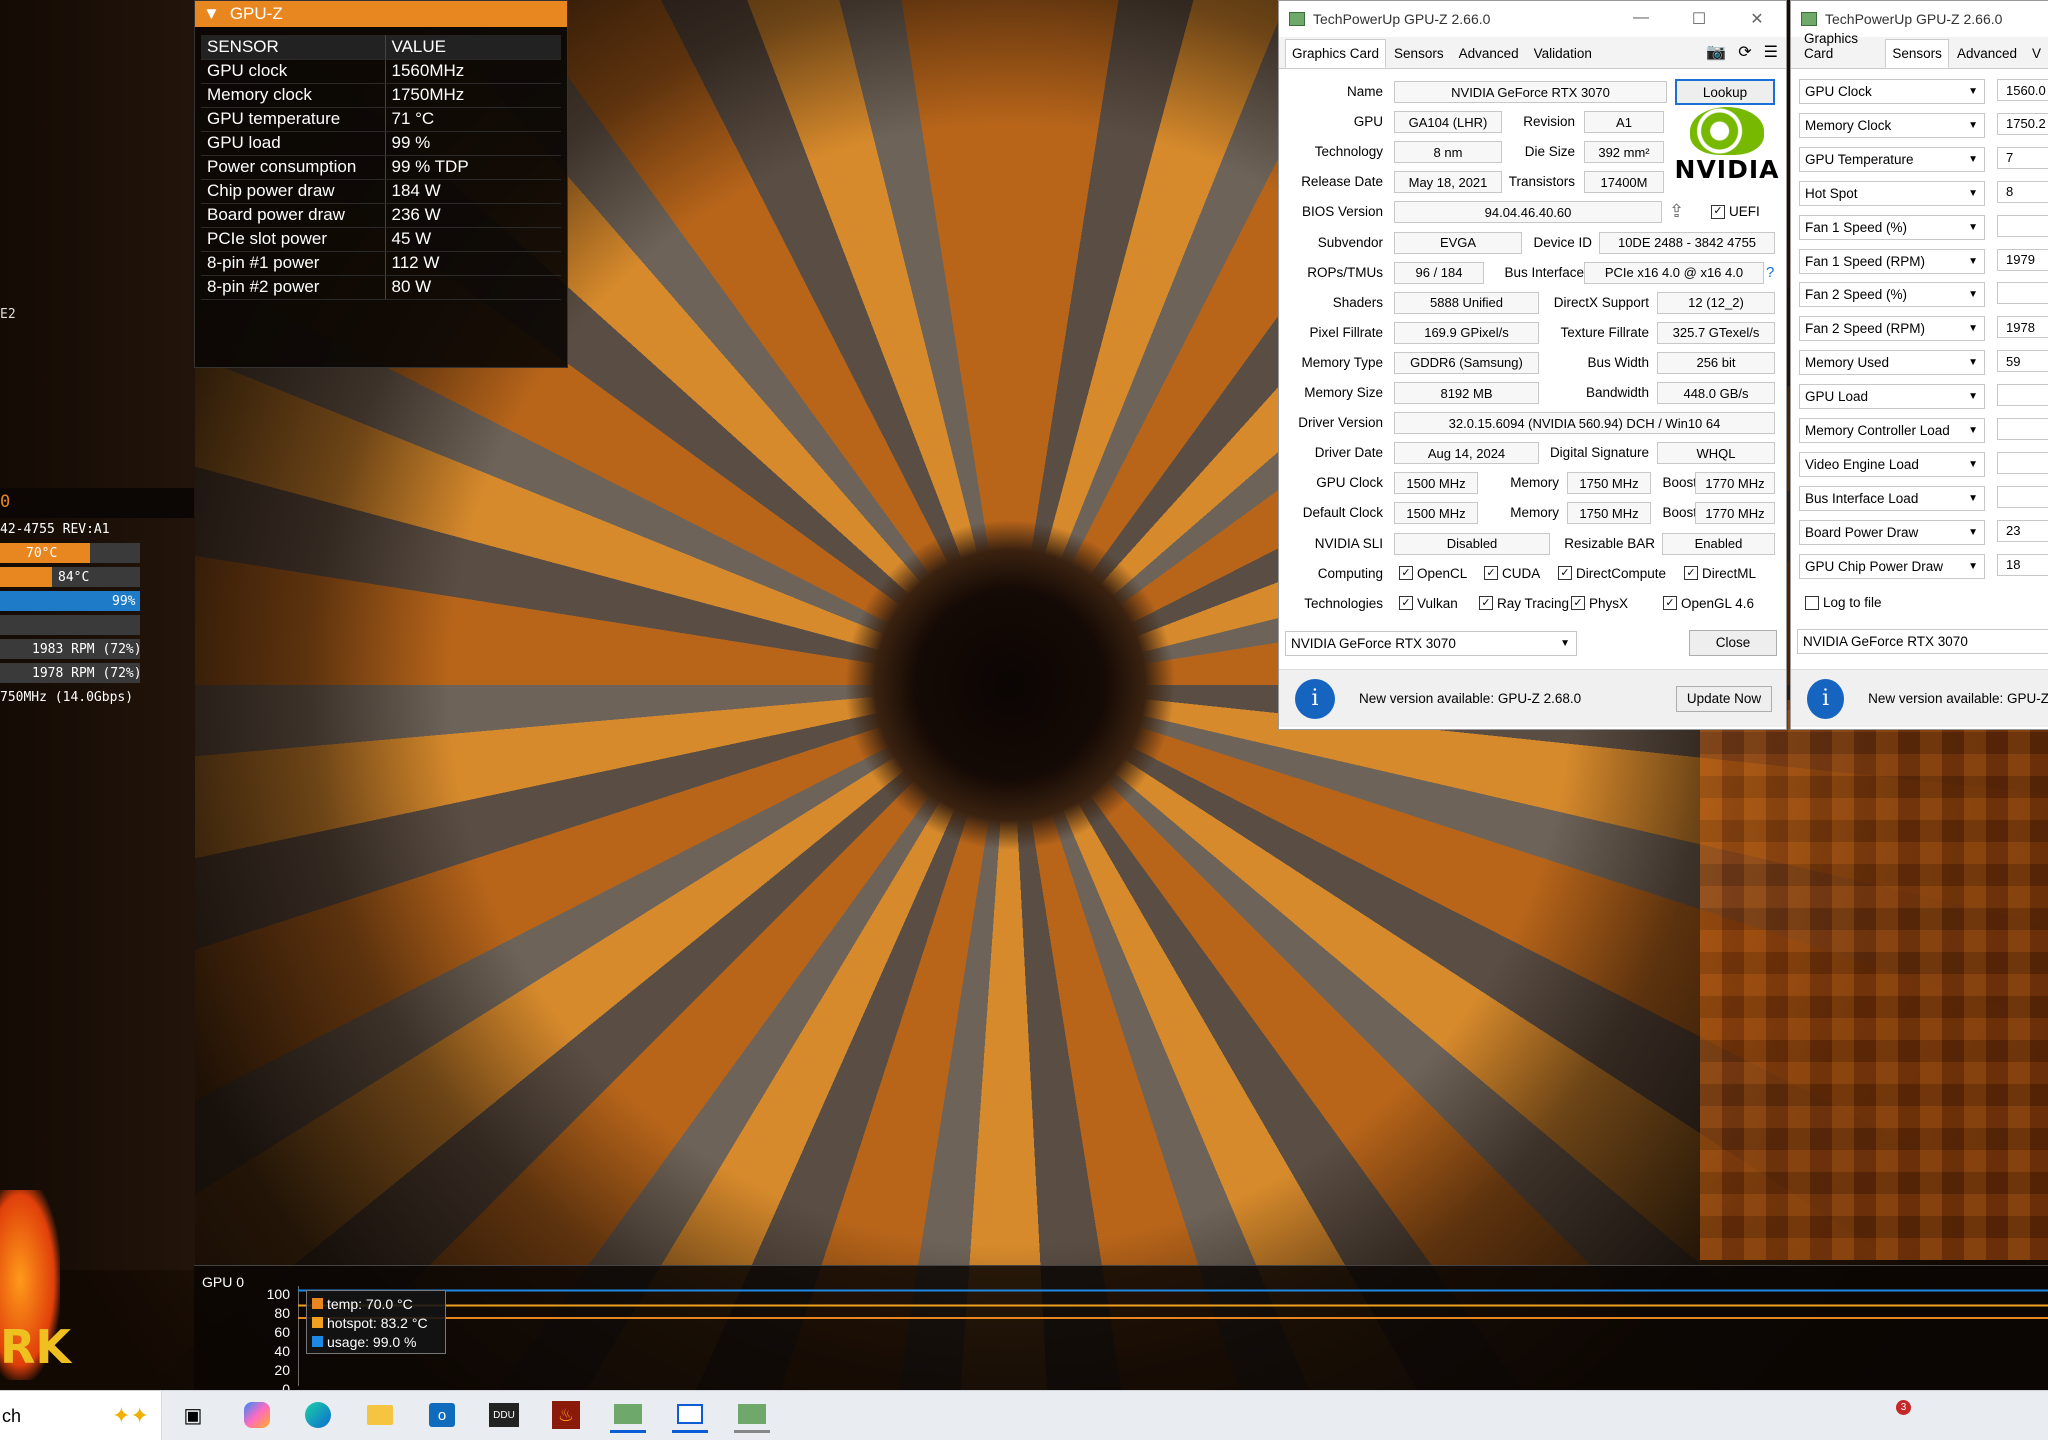 The width and height of the screenshot is (2048, 1440). I want to click on sensor-select: Memory Controller Load ▼, so click(1892, 430).